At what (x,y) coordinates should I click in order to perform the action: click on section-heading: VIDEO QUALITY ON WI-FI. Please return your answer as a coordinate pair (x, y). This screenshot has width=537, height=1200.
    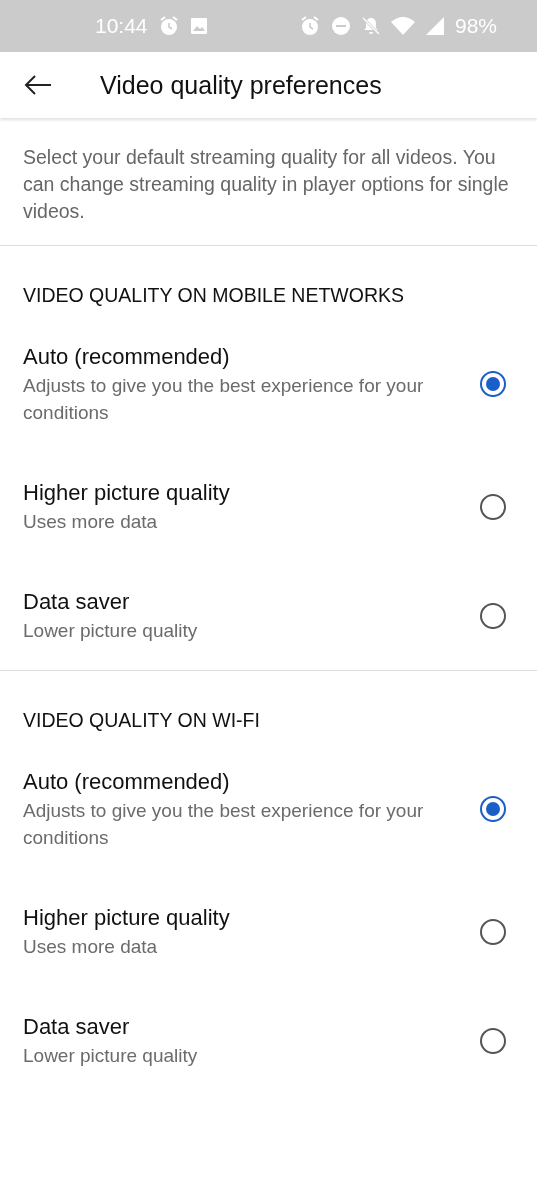
    Looking at the image, I should click on (141, 720).